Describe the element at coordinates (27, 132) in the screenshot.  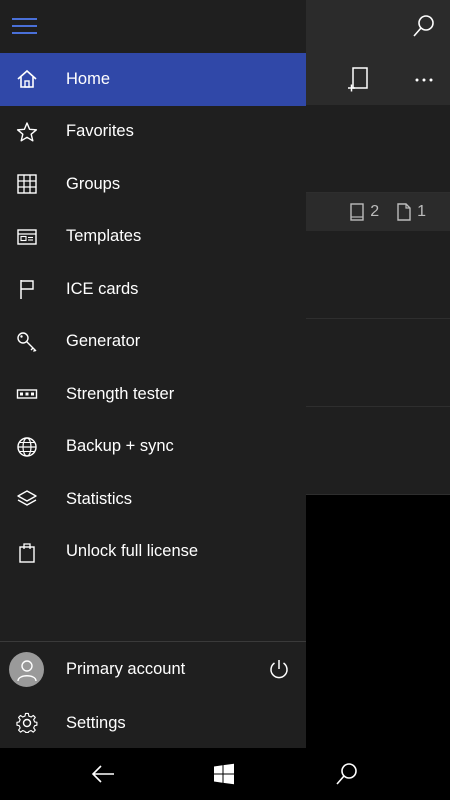
I see `star-icon` at that location.